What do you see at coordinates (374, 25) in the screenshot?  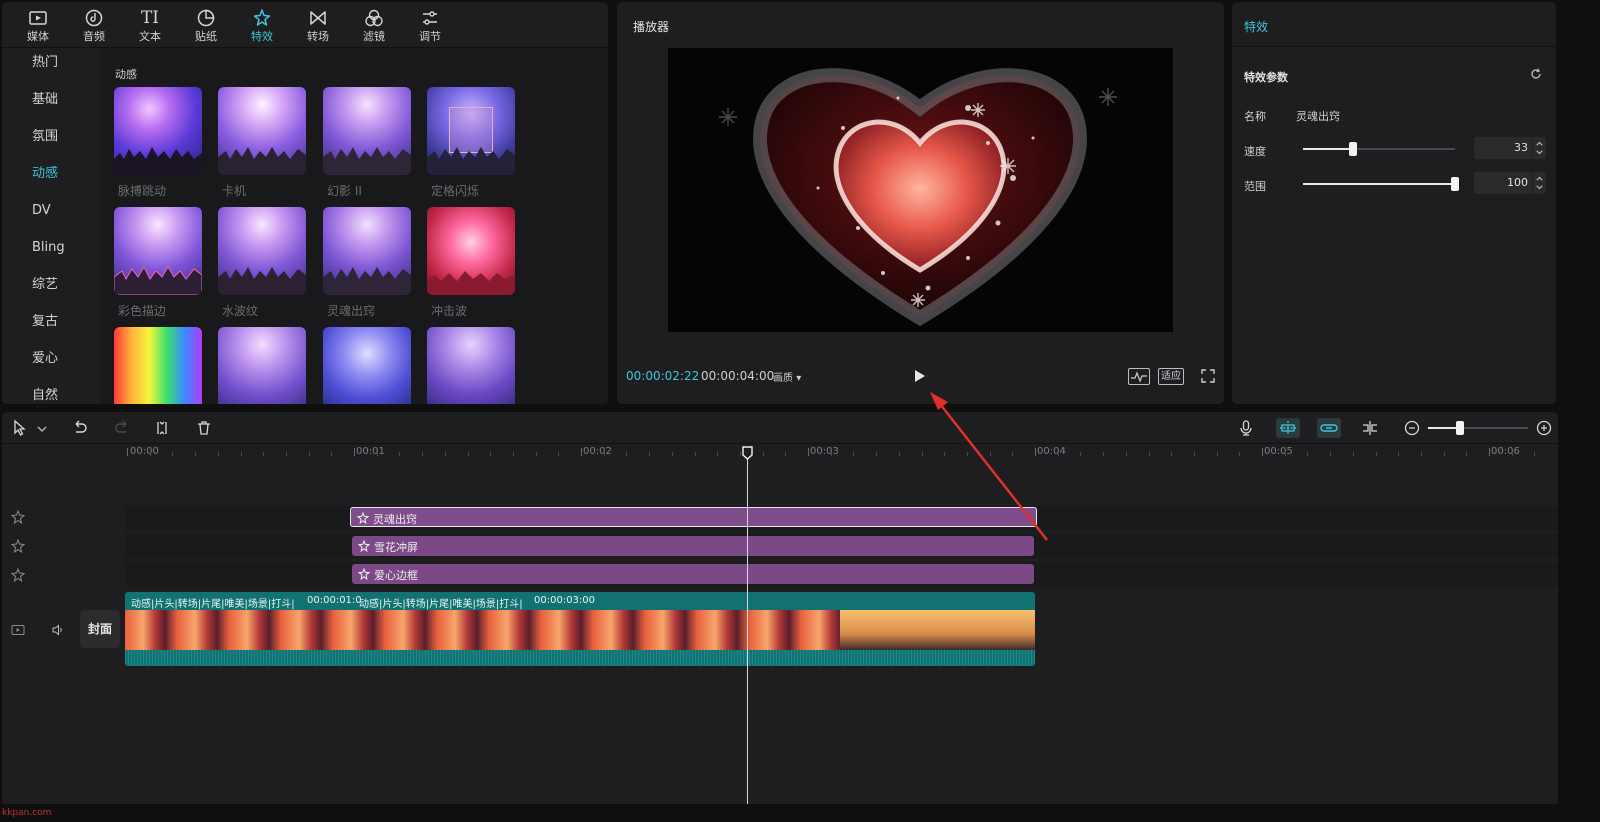 I see `tab-filter: 滤镜` at bounding box center [374, 25].